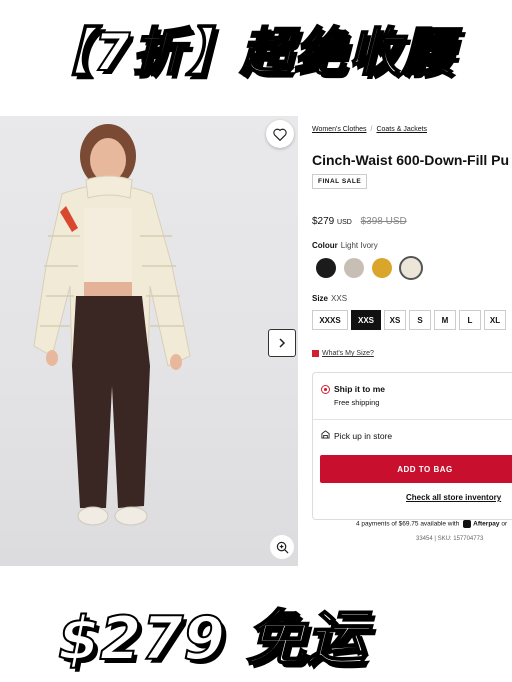  What do you see at coordinates (411, 268) in the screenshot?
I see `colour-swatch-light-ivory` at bounding box center [411, 268].